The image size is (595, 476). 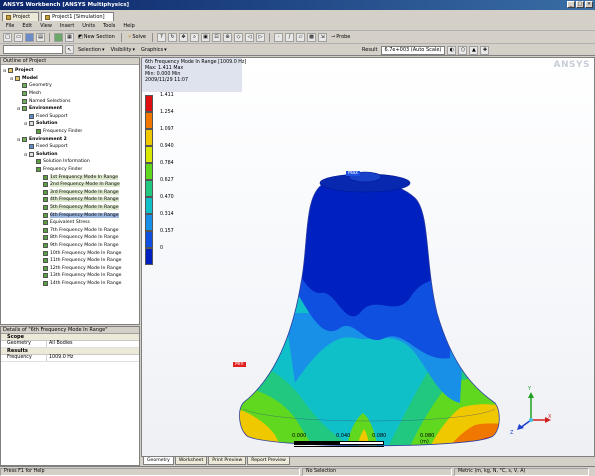 I want to click on tree-item: 10th Frequency Mode In Range, so click(x=70, y=253).